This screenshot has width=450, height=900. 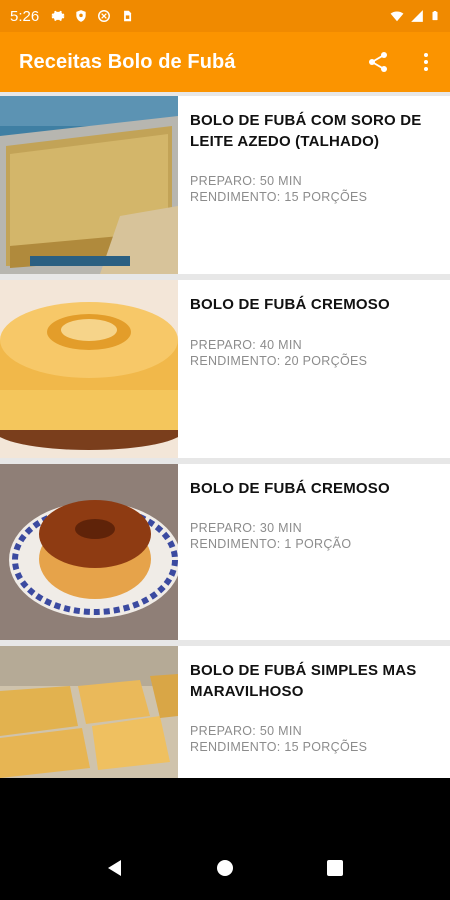 I want to click on bundt-cake-photo, so click(x=89, y=369).